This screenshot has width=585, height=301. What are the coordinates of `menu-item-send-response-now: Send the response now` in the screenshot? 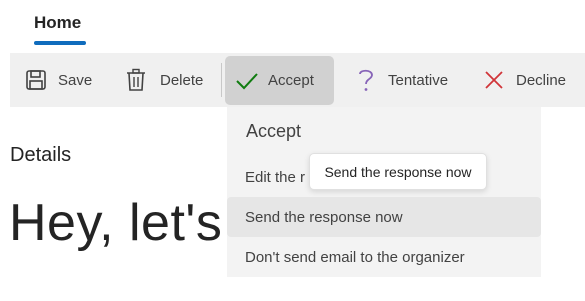 It's located at (384, 217).